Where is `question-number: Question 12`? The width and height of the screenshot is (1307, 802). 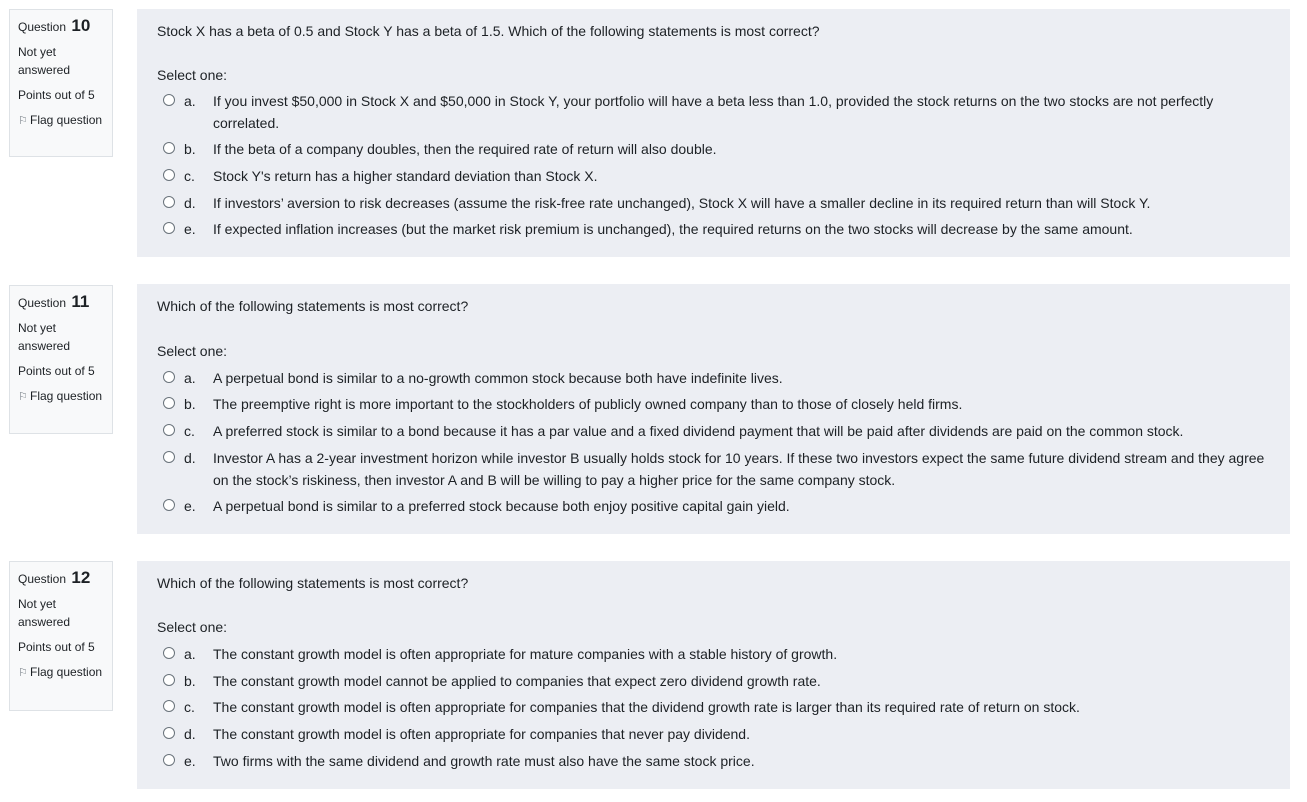
question-number: Question 12 is located at coordinates (54, 577).